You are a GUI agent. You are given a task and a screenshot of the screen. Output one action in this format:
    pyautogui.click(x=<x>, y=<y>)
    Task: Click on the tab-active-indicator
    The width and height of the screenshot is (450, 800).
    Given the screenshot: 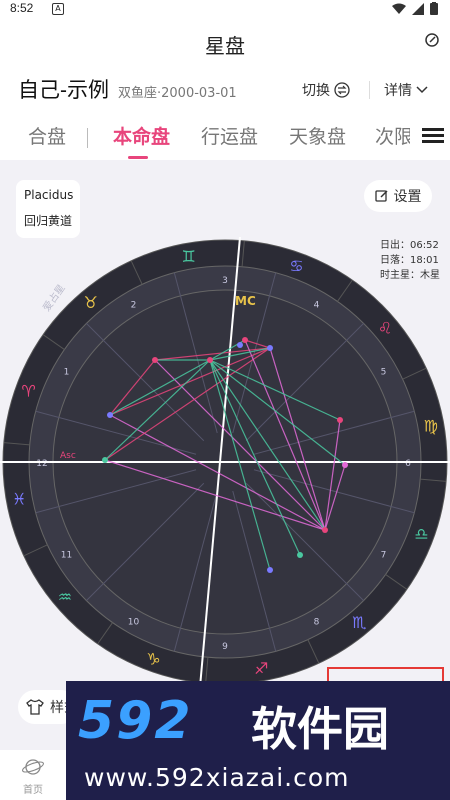 What is the action you would take?
    pyautogui.click(x=138, y=157)
    